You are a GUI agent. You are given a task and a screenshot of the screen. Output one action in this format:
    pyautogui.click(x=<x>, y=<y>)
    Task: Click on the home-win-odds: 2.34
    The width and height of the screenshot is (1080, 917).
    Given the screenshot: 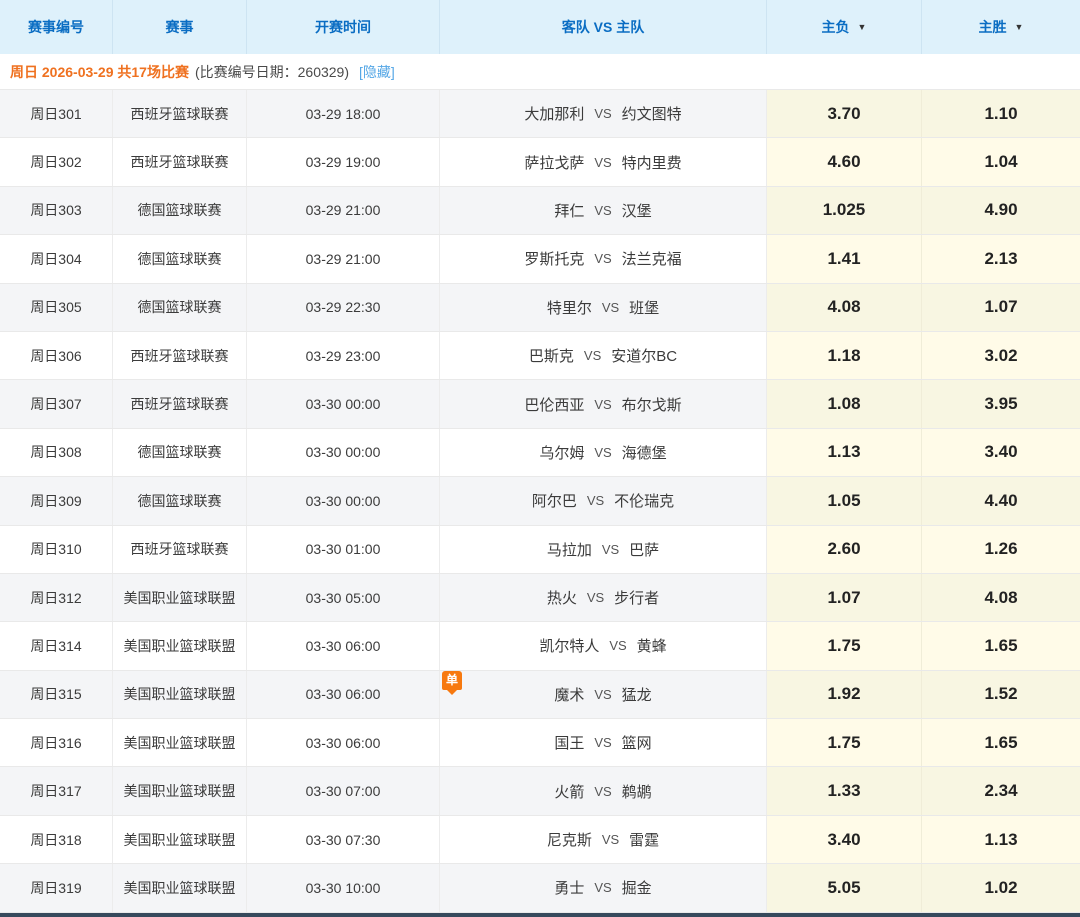 What is the action you would take?
    pyautogui.click(x=1001, y=791)
    